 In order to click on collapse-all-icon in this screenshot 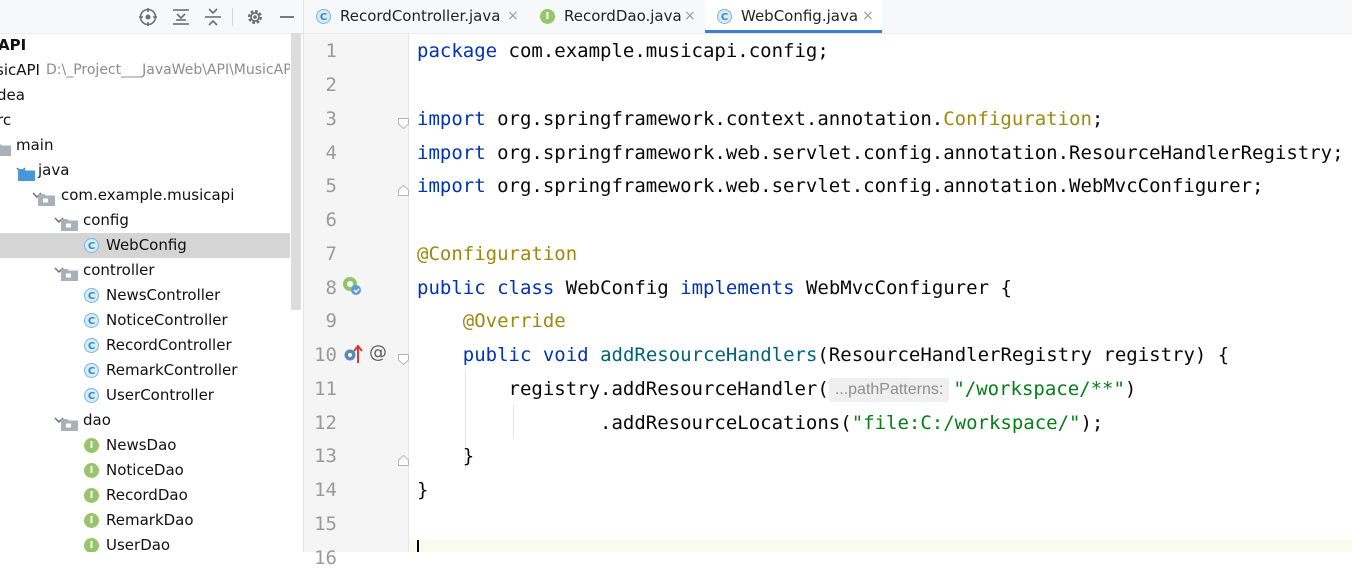, I will do `click(213, 17)`.